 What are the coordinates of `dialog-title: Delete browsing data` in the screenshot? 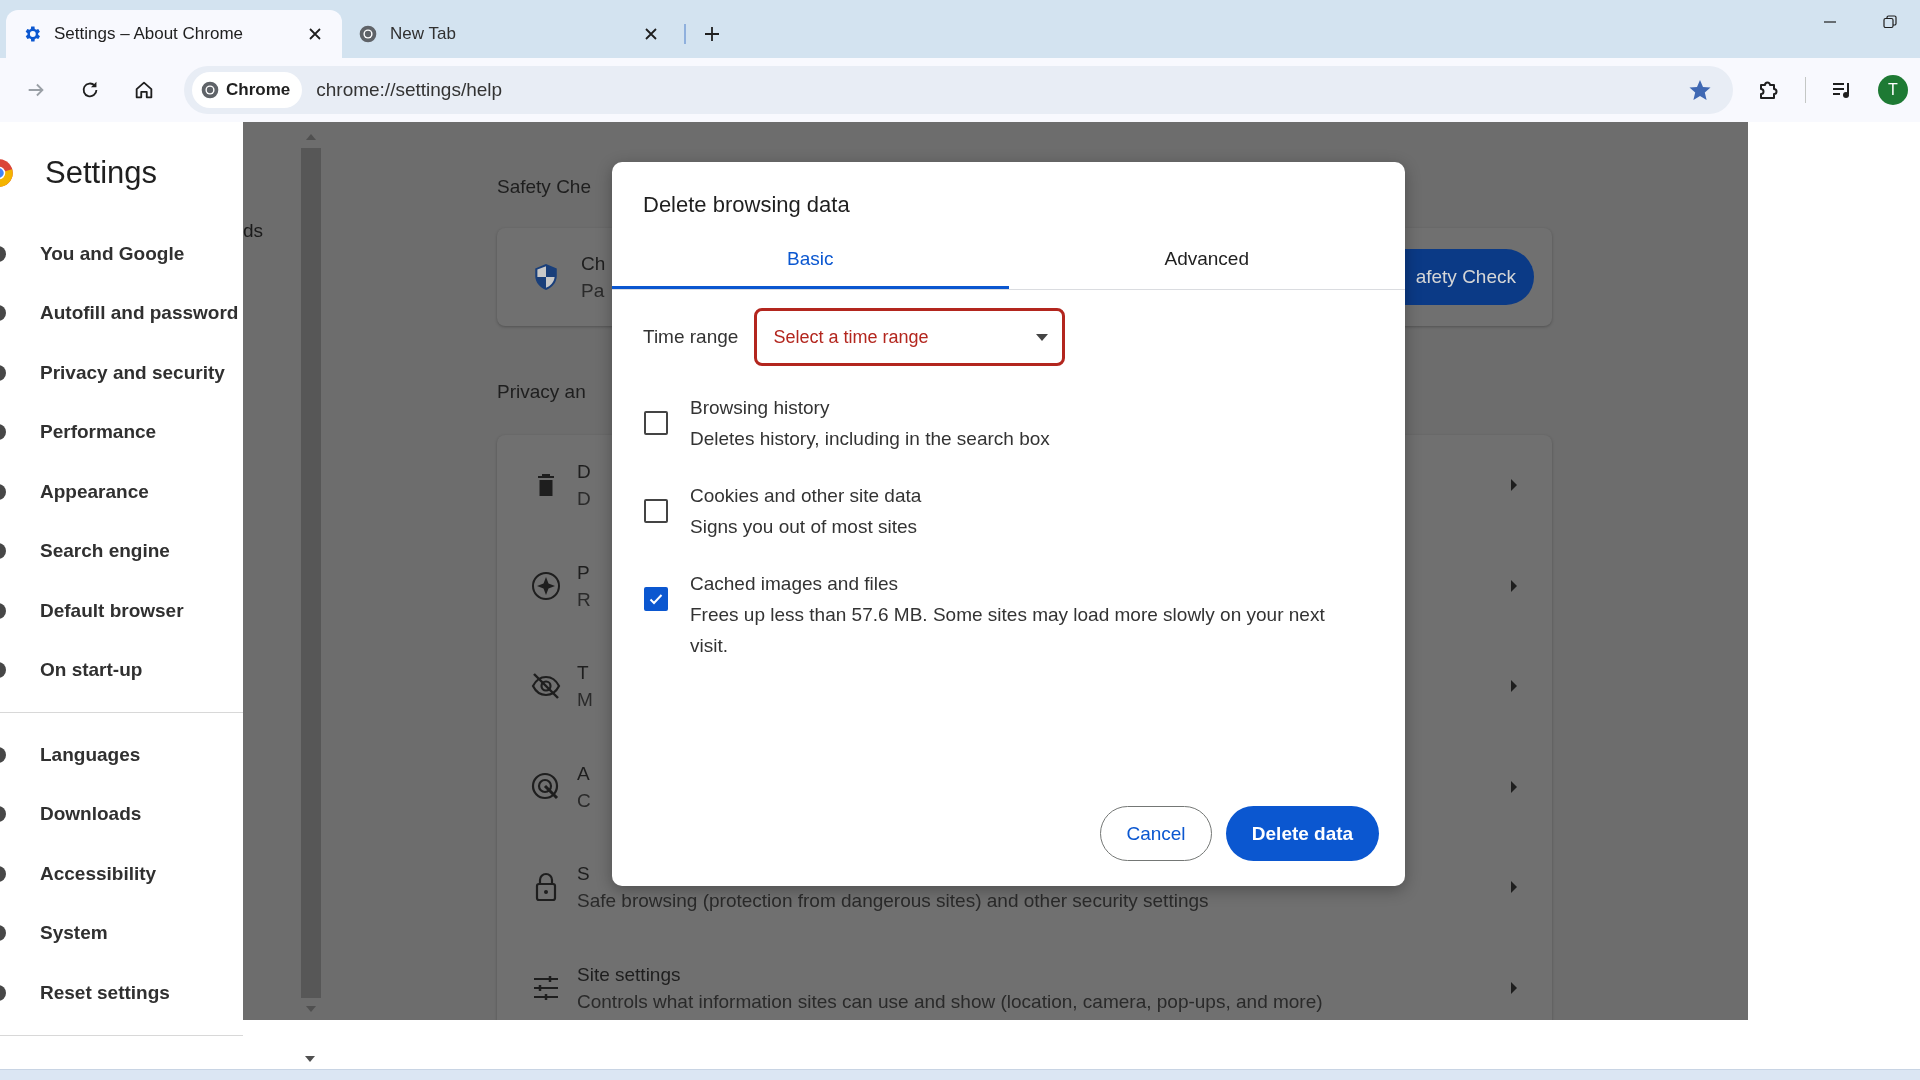 It's located at (746, 205).